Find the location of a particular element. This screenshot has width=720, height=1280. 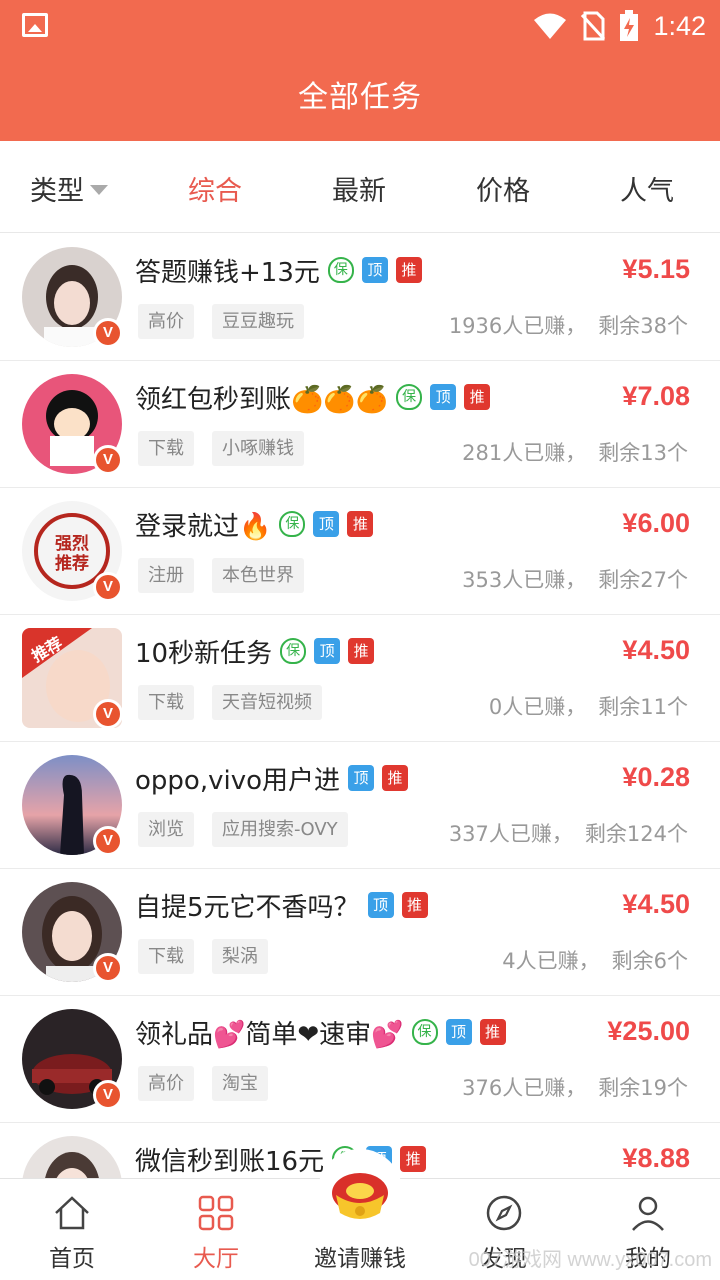

task-price: ¥25.00 is located at coordinates (648, 1031).